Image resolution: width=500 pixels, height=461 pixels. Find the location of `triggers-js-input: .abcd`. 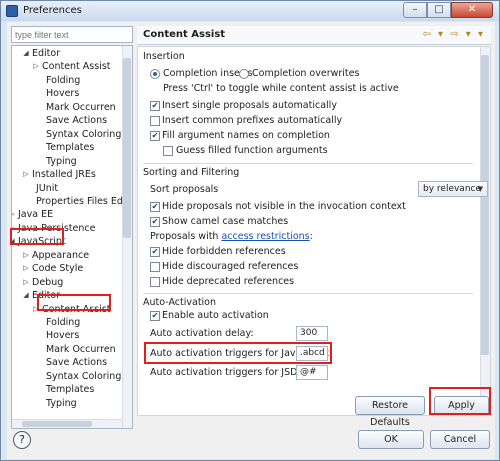

triggers-js-input: .abcd is located at coordinates (312, 353).